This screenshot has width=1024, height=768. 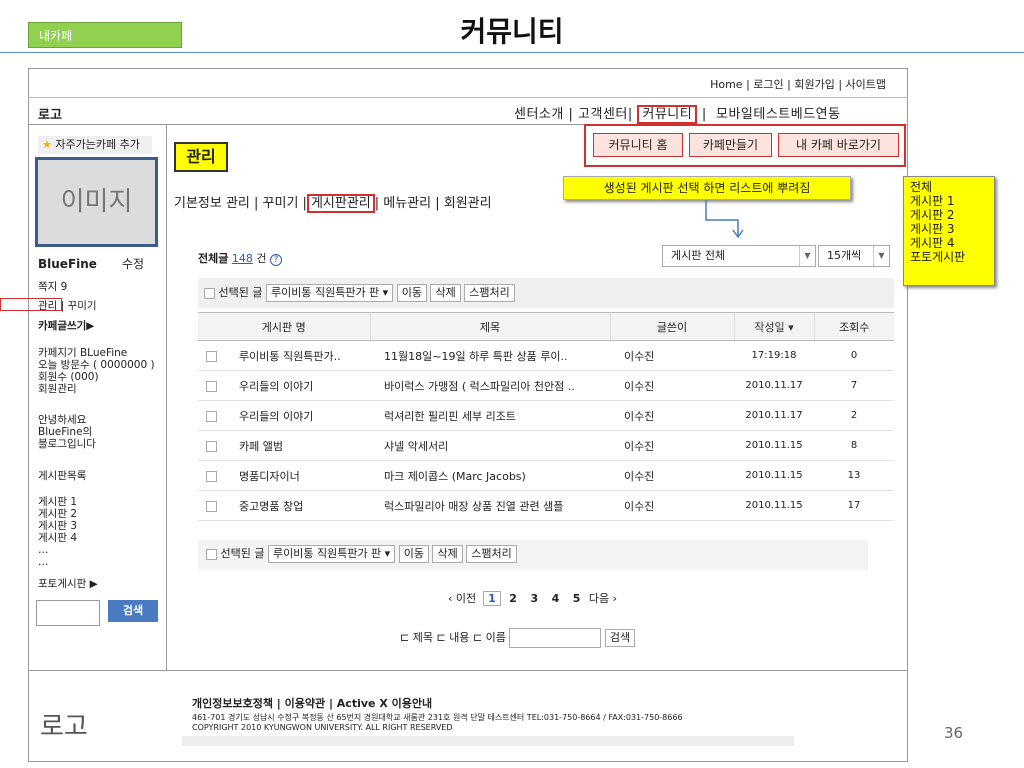 What do you see at coordinates (932, 215) in the screenshot?
I see `dropdown-option: 게시판 2` at bounding box center [932, 215].